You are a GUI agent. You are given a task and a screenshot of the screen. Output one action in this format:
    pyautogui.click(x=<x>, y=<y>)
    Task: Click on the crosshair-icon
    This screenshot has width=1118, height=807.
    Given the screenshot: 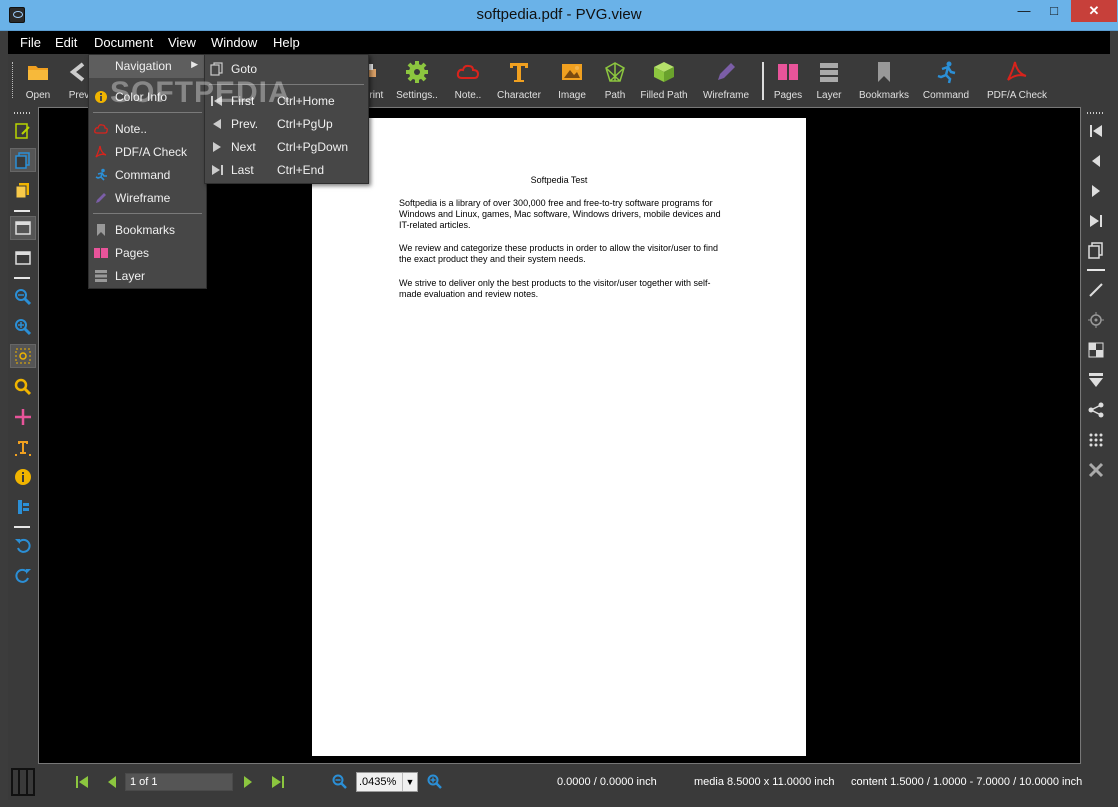 What is the action you would take?
    pyautogui.click(x=23, y=417)
    